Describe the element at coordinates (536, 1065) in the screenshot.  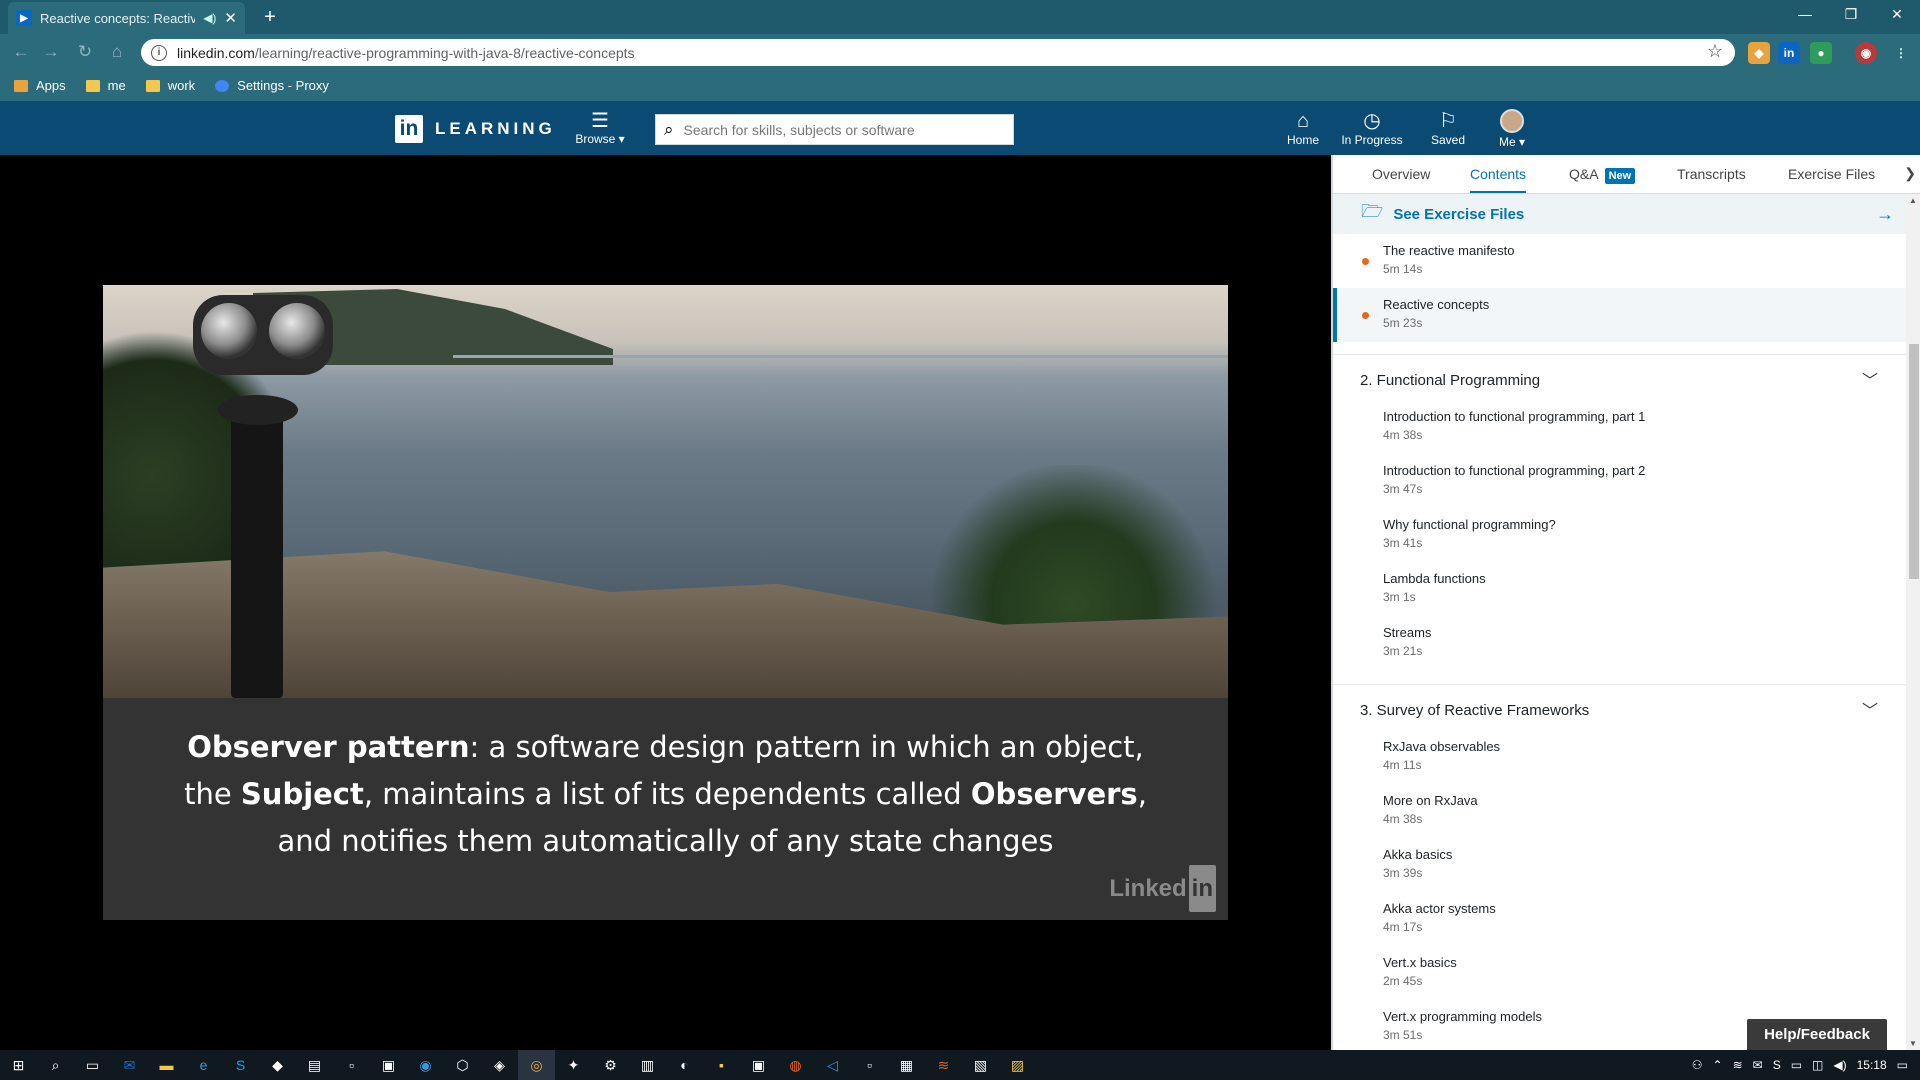
I see `chrome-icon: ◎` at that location.